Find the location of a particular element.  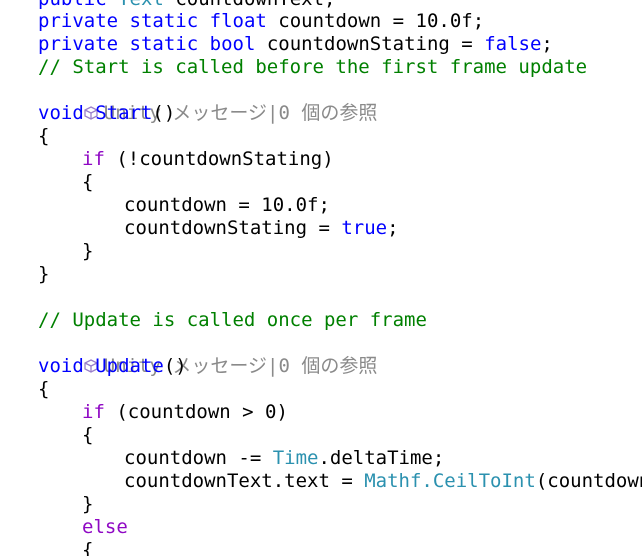

type-text: Text is located at coordinates (141, 5).